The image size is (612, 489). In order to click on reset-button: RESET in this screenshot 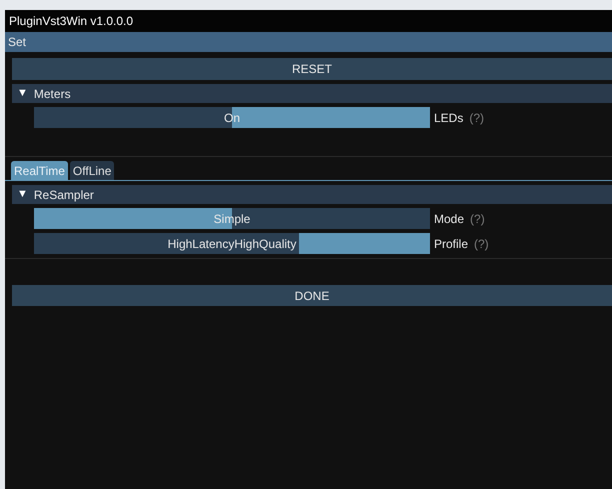, I will do `click(312, 69)`.